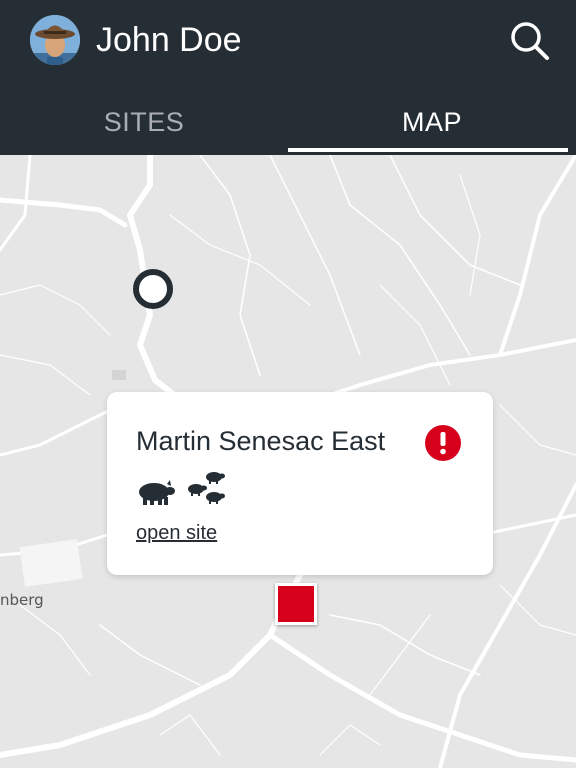 This screenshot has height=768, width=576. Describe the element at coordinates (187, 492) in the screenshot. I see `animal-types` at that location.